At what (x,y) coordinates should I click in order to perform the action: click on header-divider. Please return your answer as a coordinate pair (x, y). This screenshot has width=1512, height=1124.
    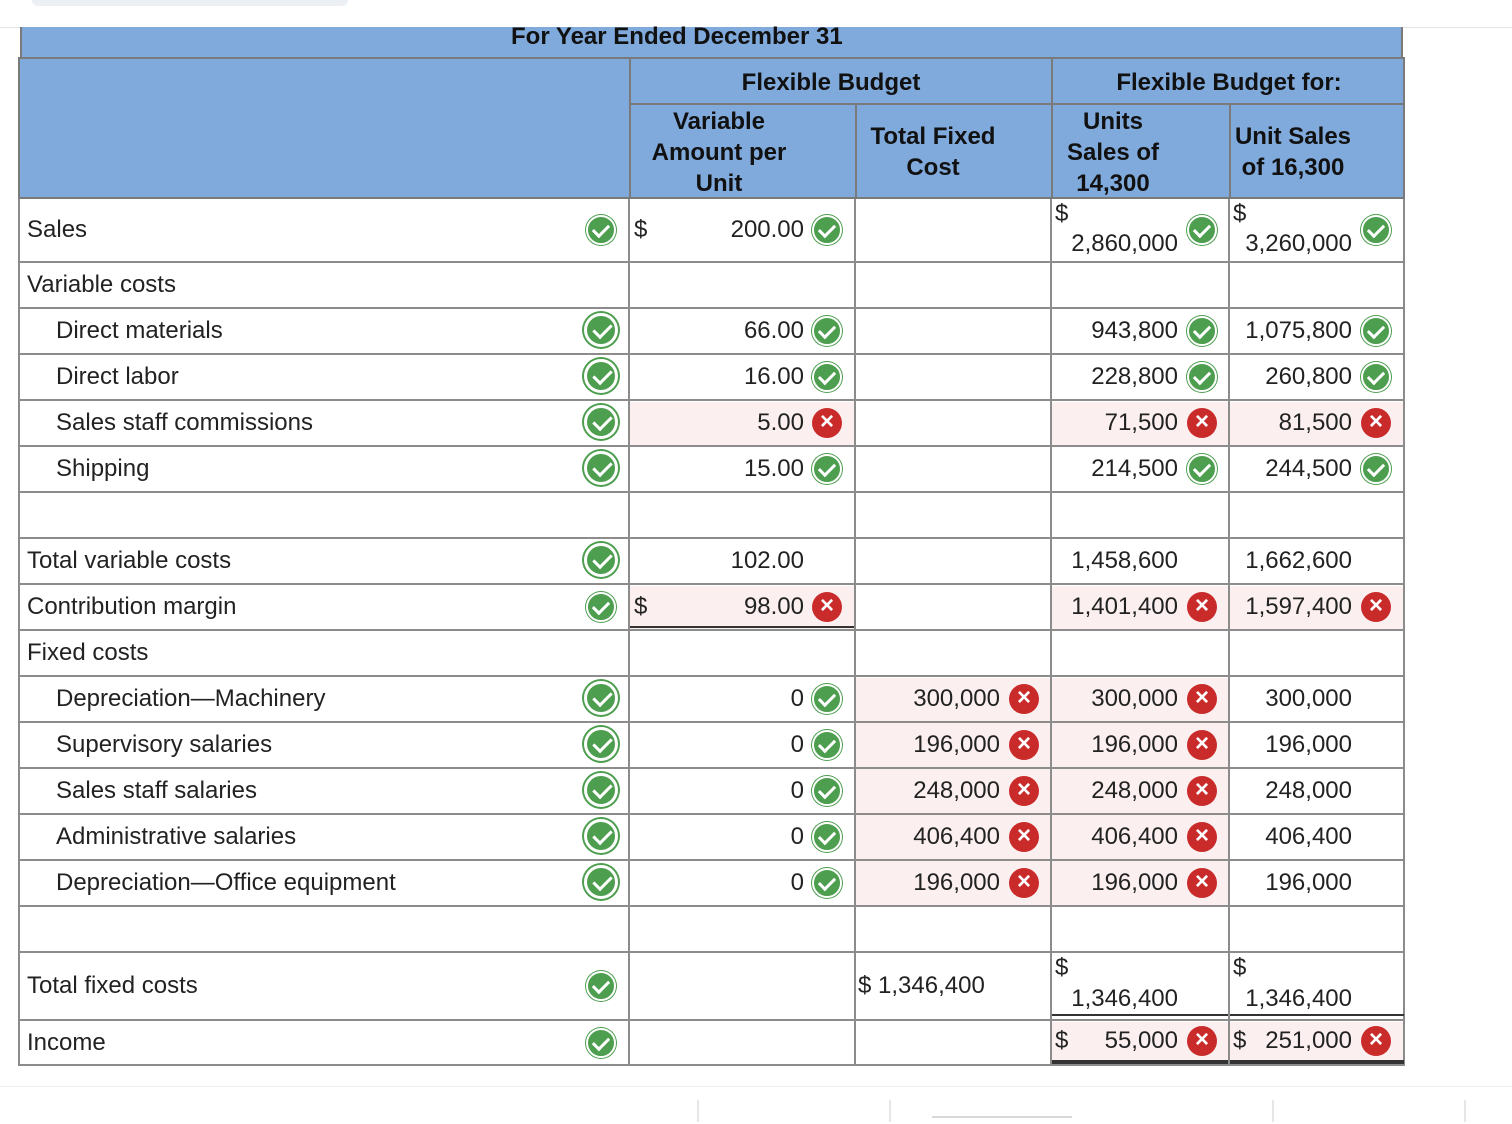
    Looking at the image, I should click on (1230, 151).